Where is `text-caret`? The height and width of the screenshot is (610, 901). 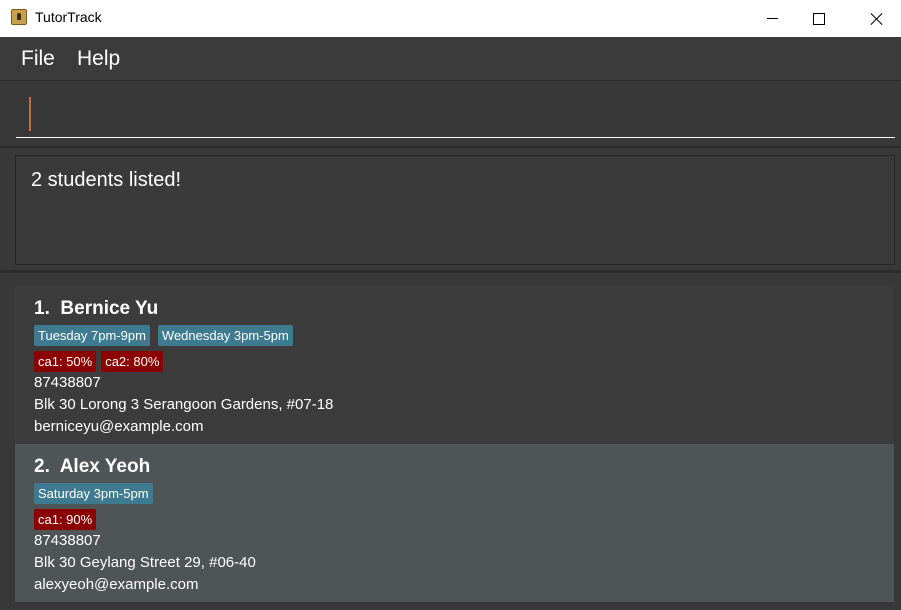 text-caret is located at coordinates (30, 114).